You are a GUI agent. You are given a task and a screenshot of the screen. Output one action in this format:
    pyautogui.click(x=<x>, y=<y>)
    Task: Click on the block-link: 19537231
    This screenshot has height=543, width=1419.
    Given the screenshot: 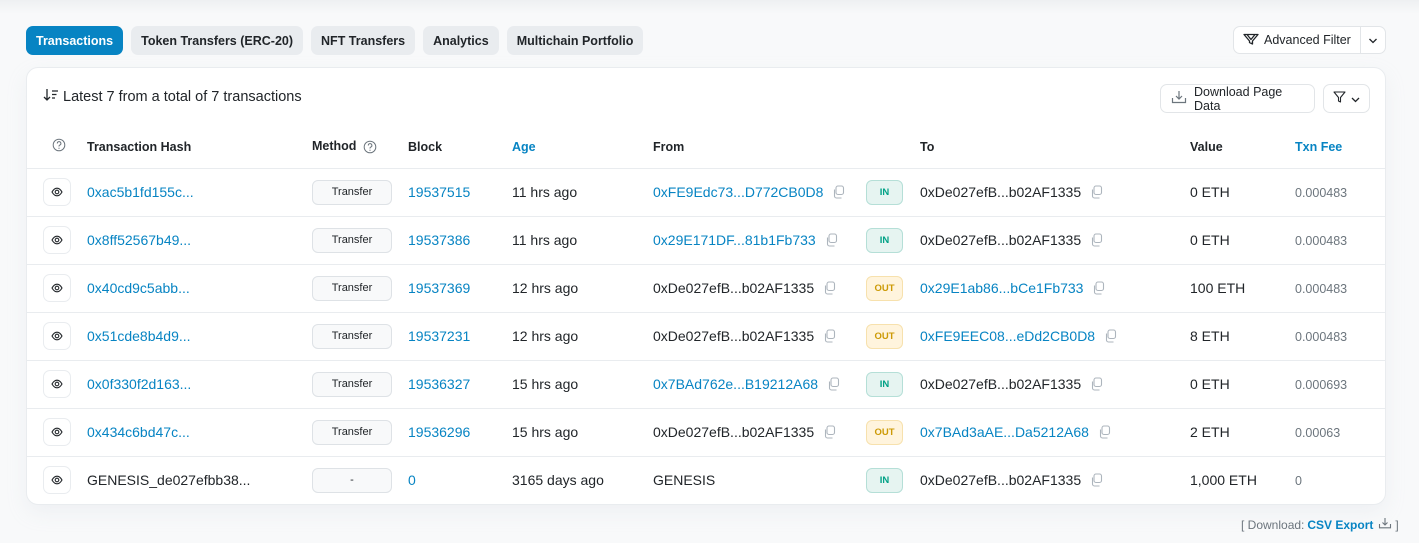 What is the action you would take?
    pyautogui.click(x=439, y=336)
    